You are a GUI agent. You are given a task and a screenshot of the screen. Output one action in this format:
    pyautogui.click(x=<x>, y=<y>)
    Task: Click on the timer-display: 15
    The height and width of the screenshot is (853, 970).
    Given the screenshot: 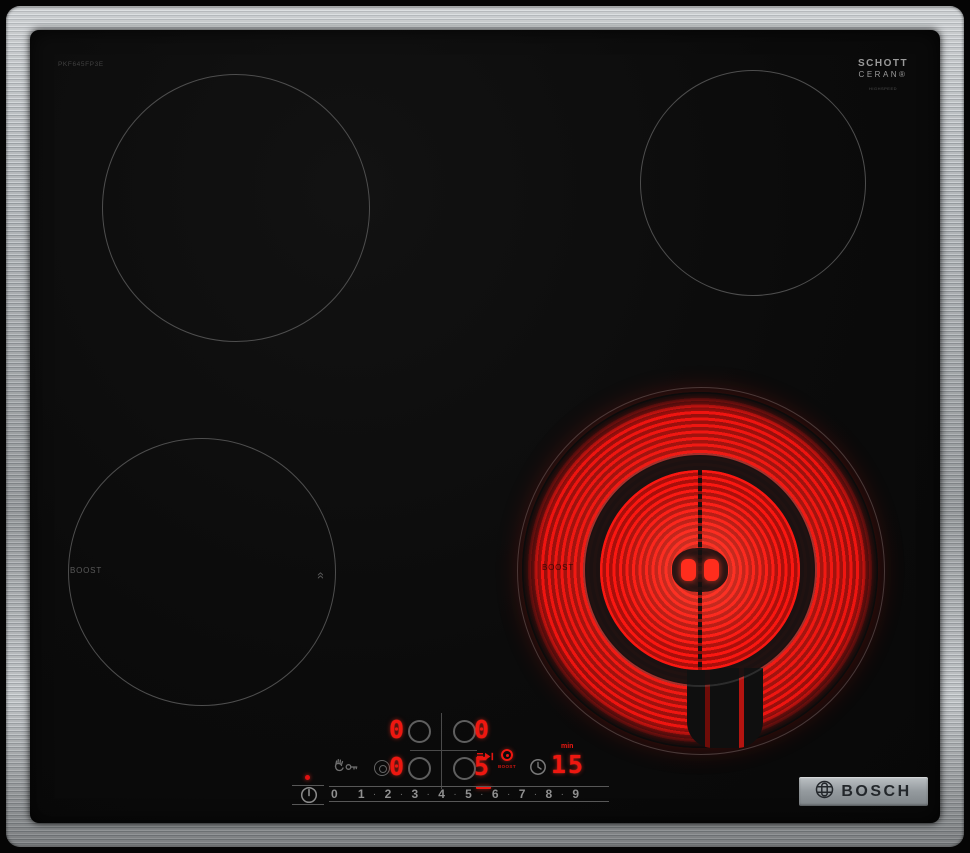 What is the action you would take?
    pyautogui.click(x=568, y=764)
    